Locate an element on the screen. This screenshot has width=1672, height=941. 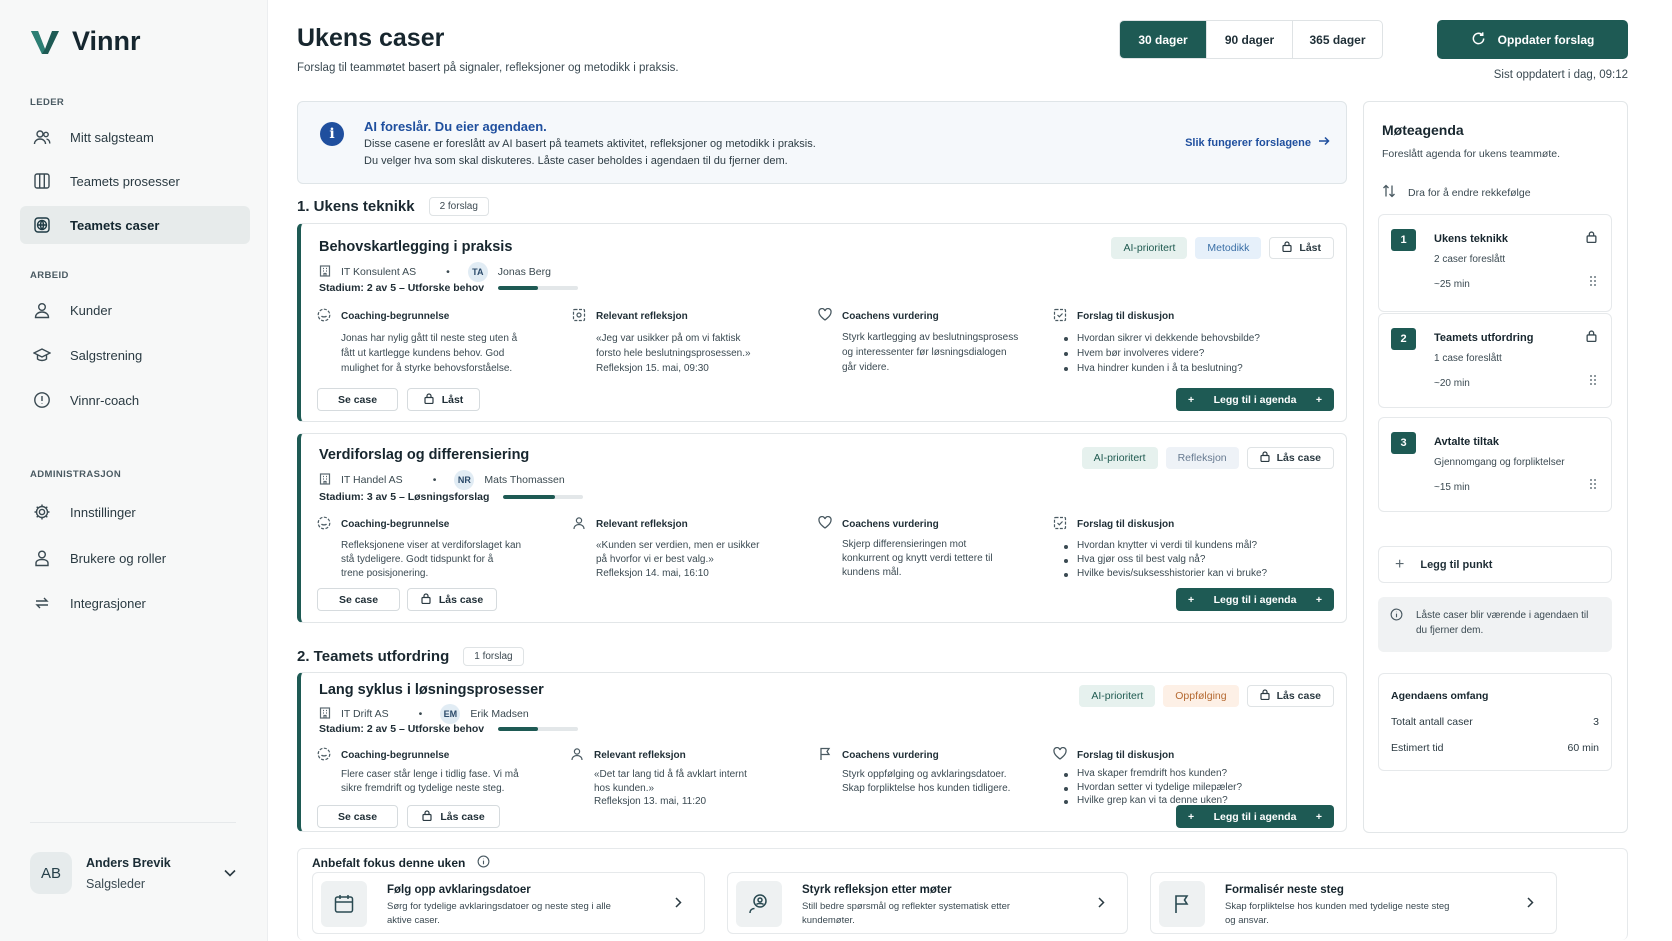
sidebar-item-mitt-salgsteam: Mitt salgsteam is located at coordinates (135, 137).